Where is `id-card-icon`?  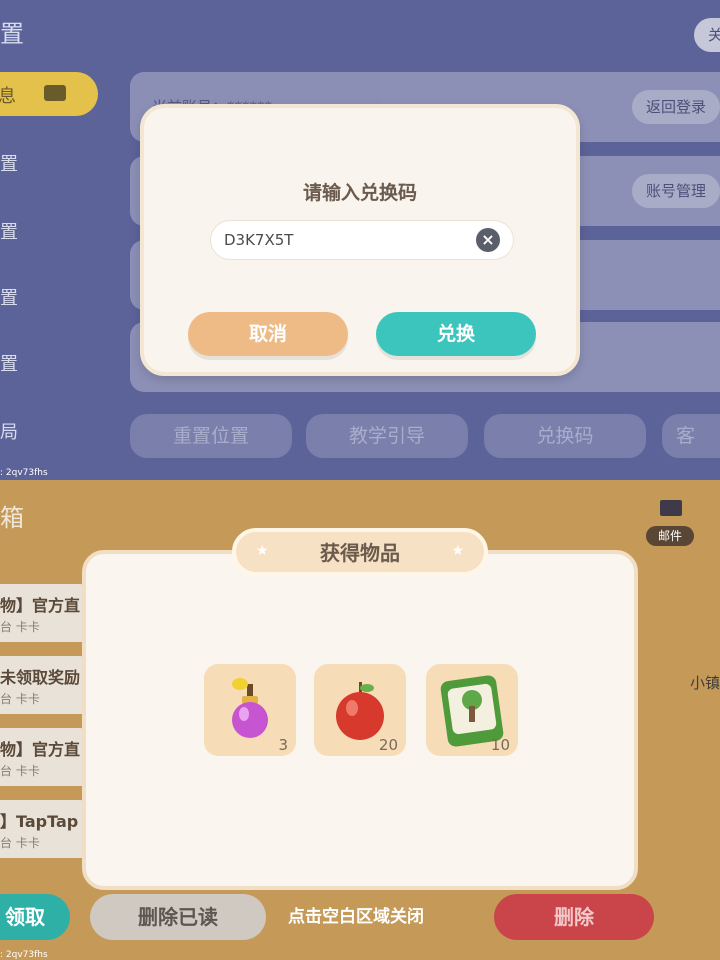 id-card-icon is located at coordinates (55, 93).